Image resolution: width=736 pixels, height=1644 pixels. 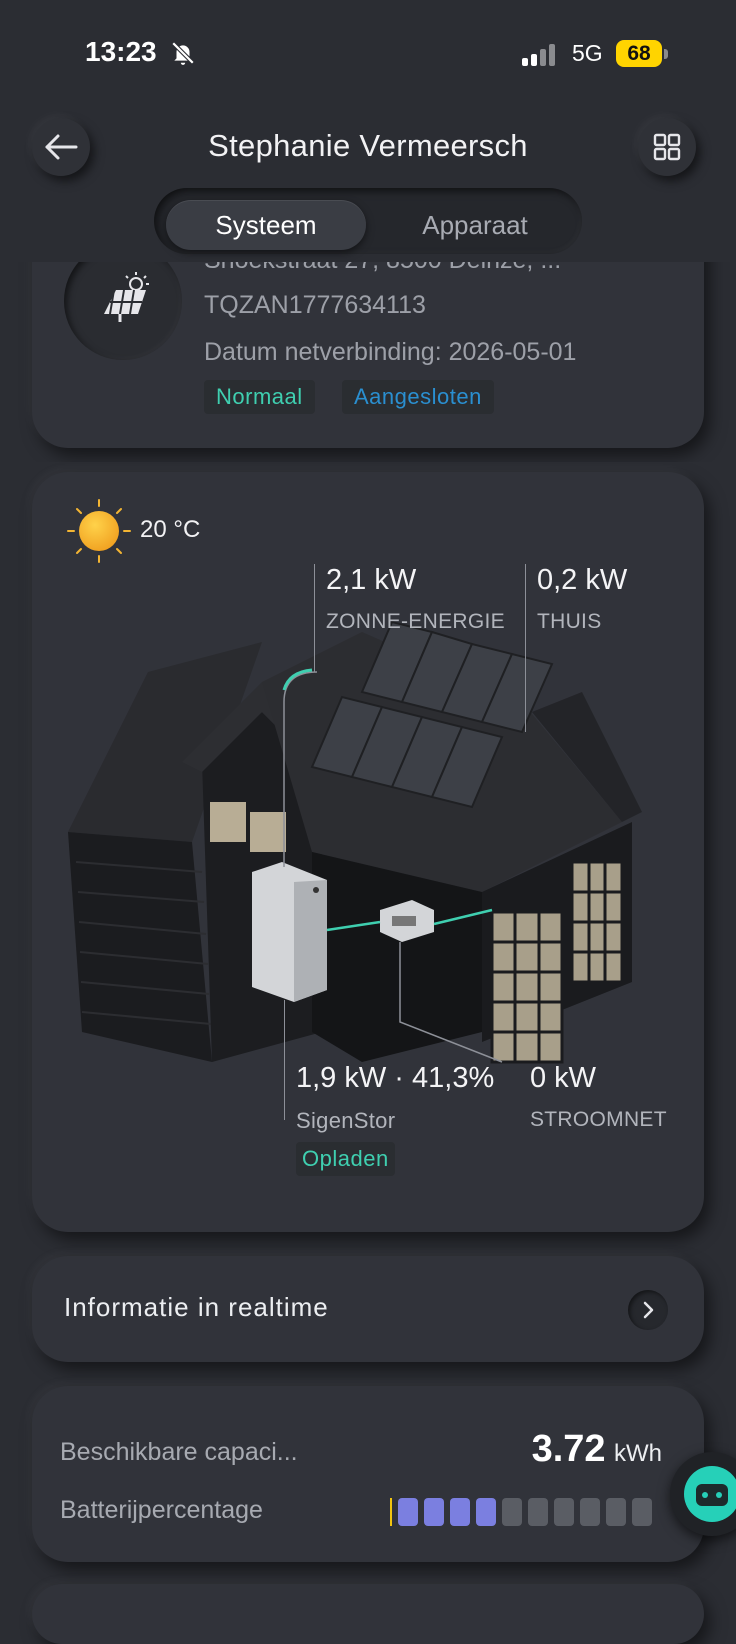 What do you see at coordinates (368, 1309) in the screenshot?
I see `realtime-info-row: Informatie in realtime` at bounding box center [368, 1309].